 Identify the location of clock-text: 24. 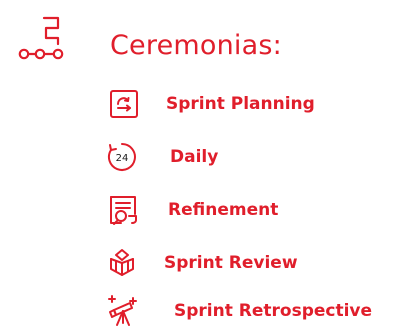
(122, 158).